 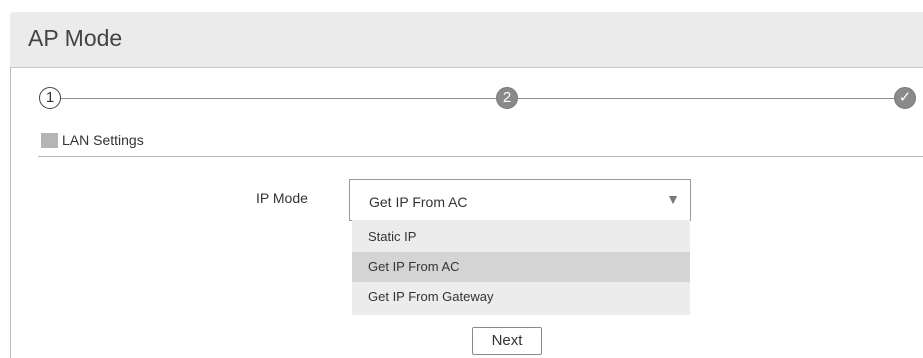 I want to click on page-title: AP Mode, so click(x=75, y=38).